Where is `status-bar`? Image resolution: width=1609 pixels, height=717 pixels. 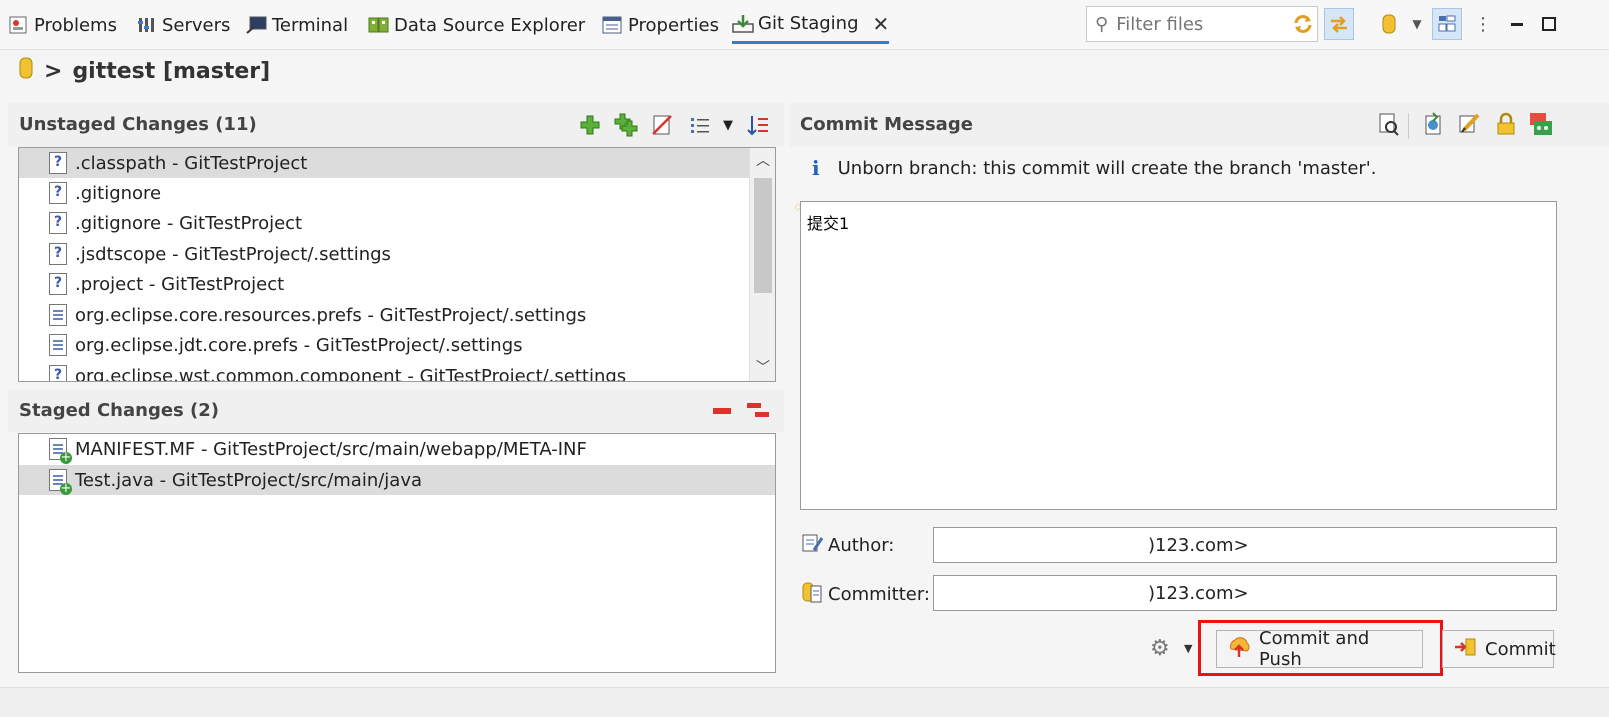
status-bar is located at coordinates (804, 702).